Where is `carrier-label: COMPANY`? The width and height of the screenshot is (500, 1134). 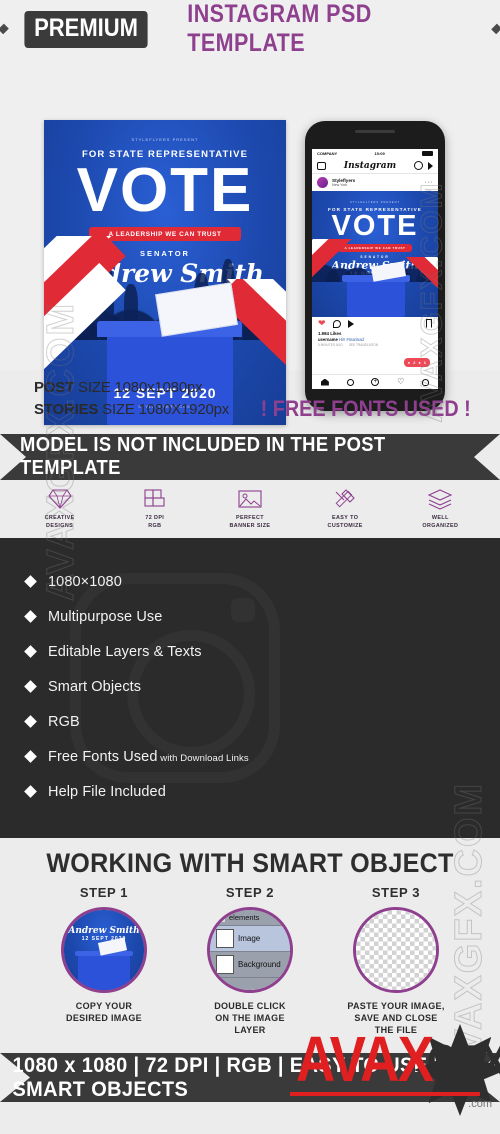
carrier-label: COMPANY is located at coordinates (327, 153).